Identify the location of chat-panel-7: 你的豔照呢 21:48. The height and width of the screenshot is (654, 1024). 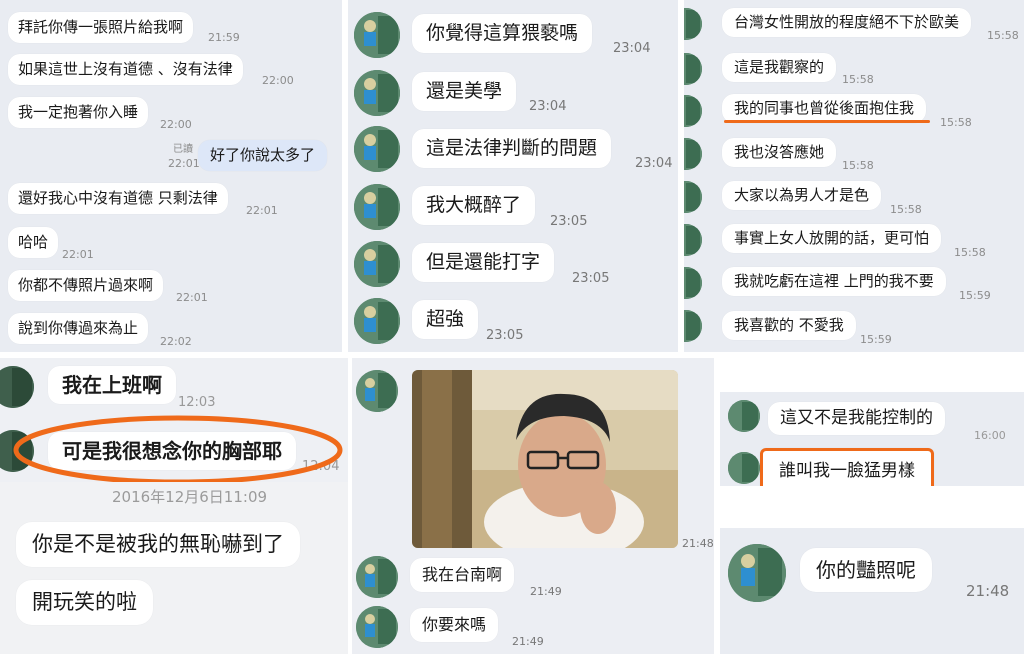
(872, 591).